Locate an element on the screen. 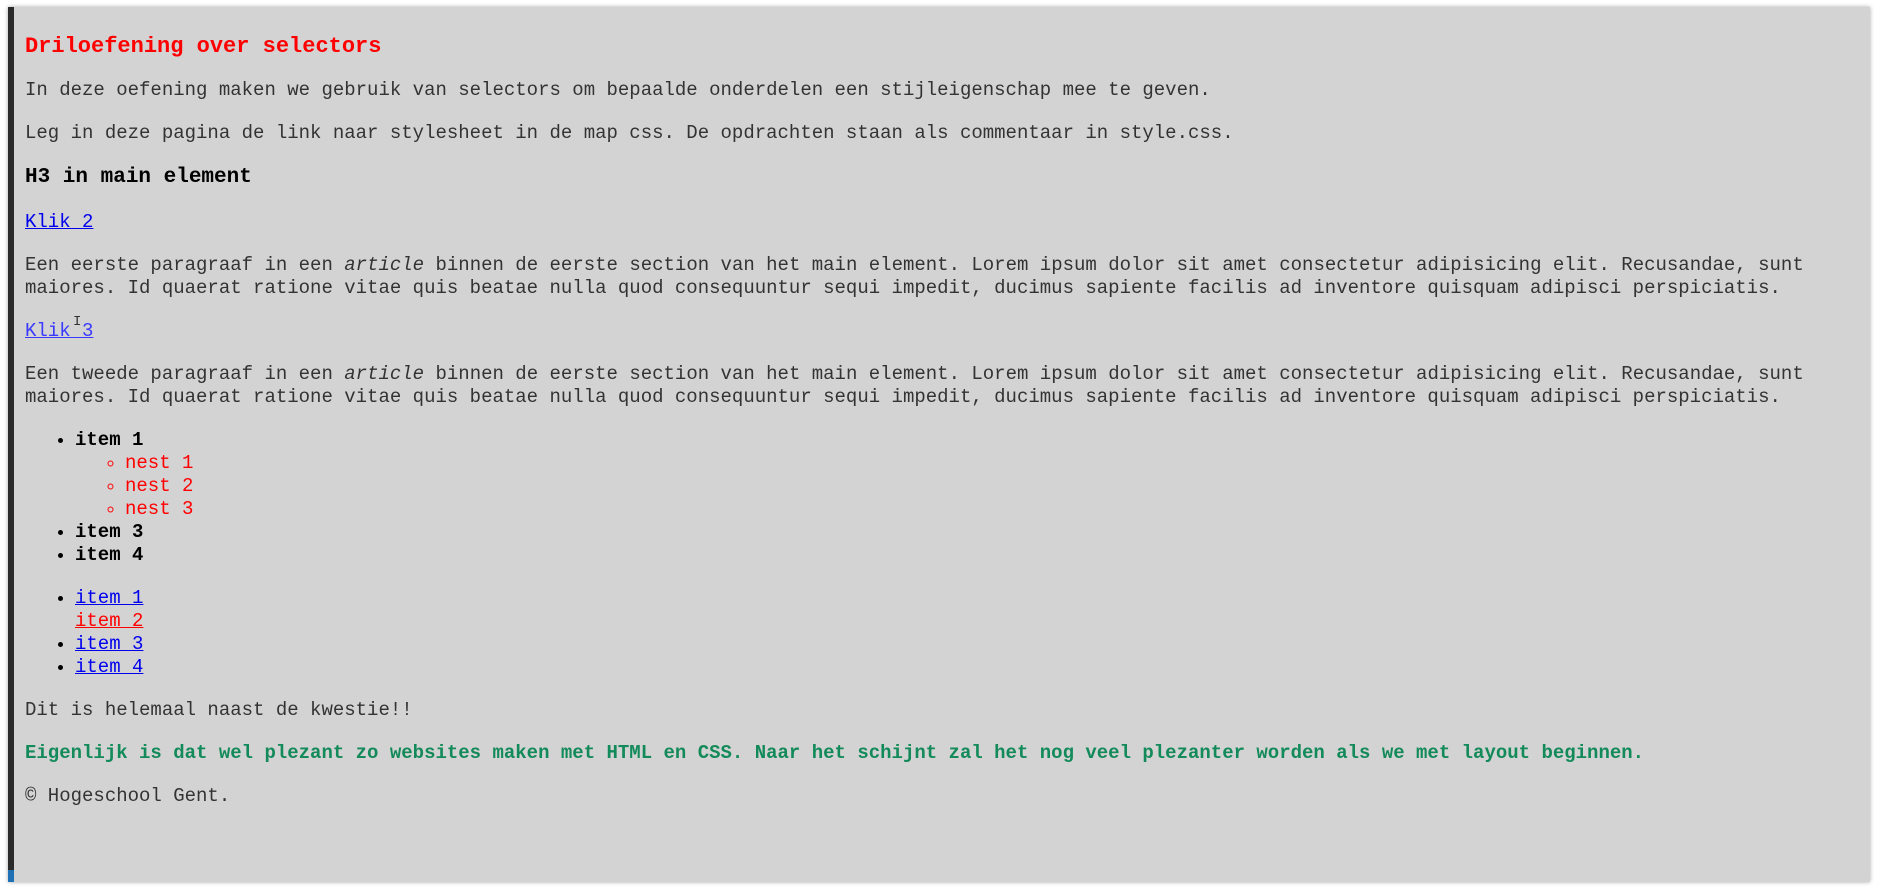 The image size is (1878, 888). link-list: item 1 item 2 item 3 item 4 is located at coordinates (938, 633).